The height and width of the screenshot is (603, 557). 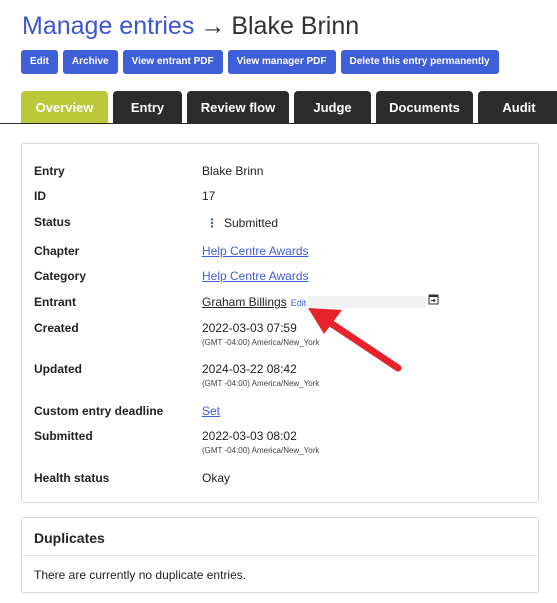 What do you see at coordinates (40, 196) in the screenshot?
I see `detail-label: ID` at bounding box center [40, 196].